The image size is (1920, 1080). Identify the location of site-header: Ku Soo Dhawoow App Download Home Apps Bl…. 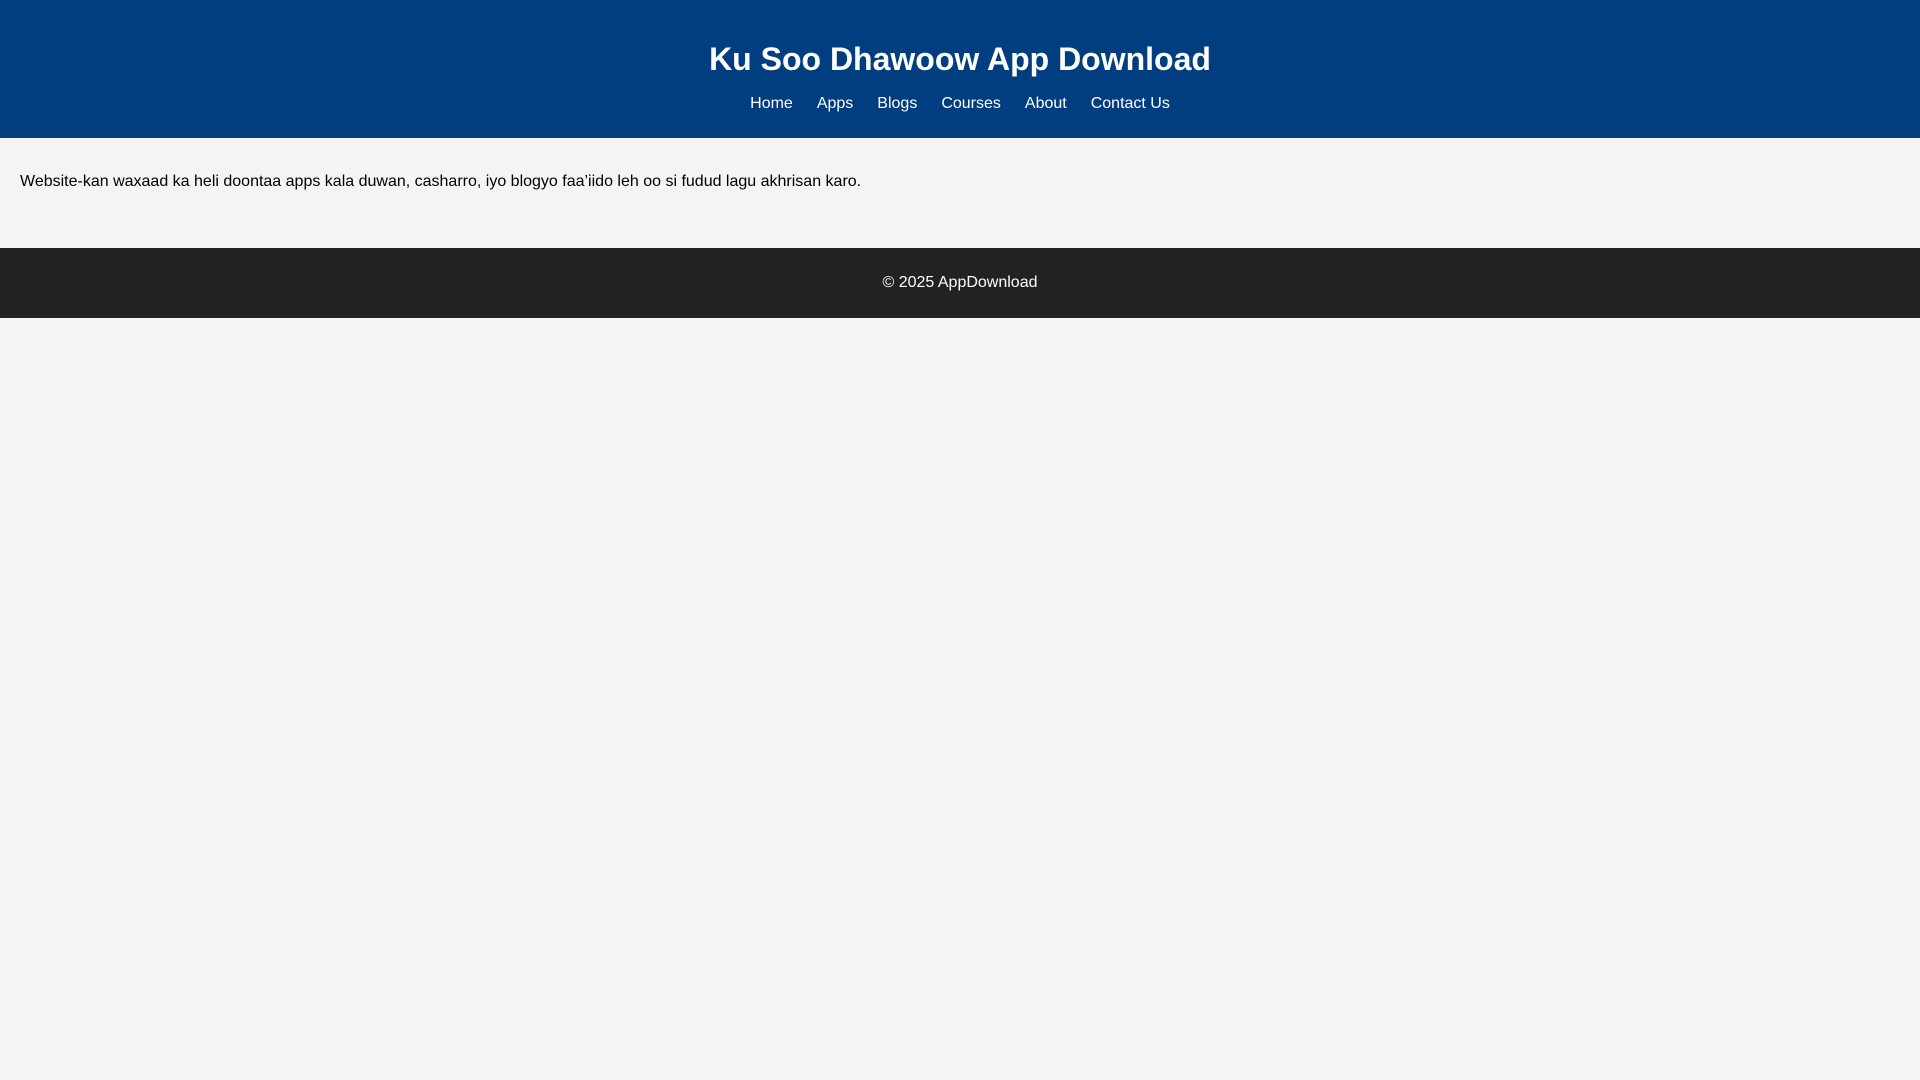
(960, 69).